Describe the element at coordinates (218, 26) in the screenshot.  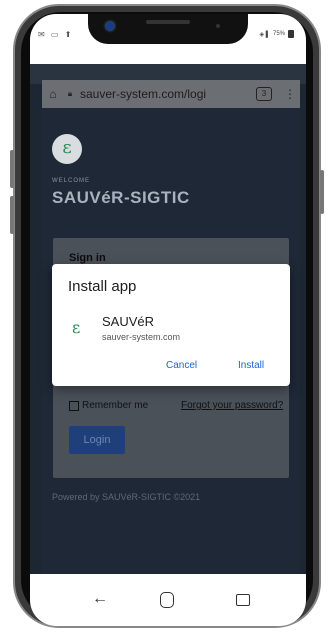
I see `sensor-dot` at that location.